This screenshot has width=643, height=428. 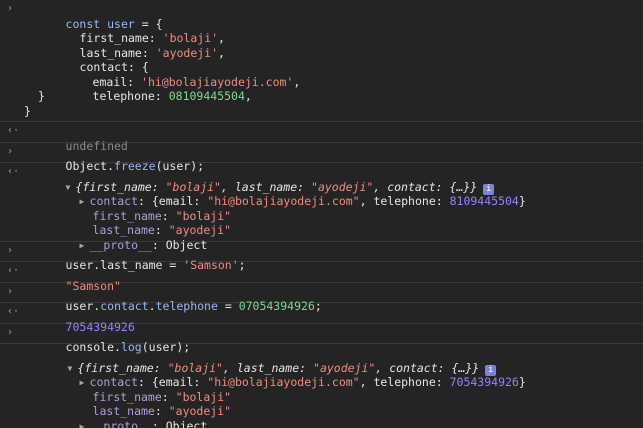 I want to click on output-line: ‹· 7054394926, so click(x=321, y=319).